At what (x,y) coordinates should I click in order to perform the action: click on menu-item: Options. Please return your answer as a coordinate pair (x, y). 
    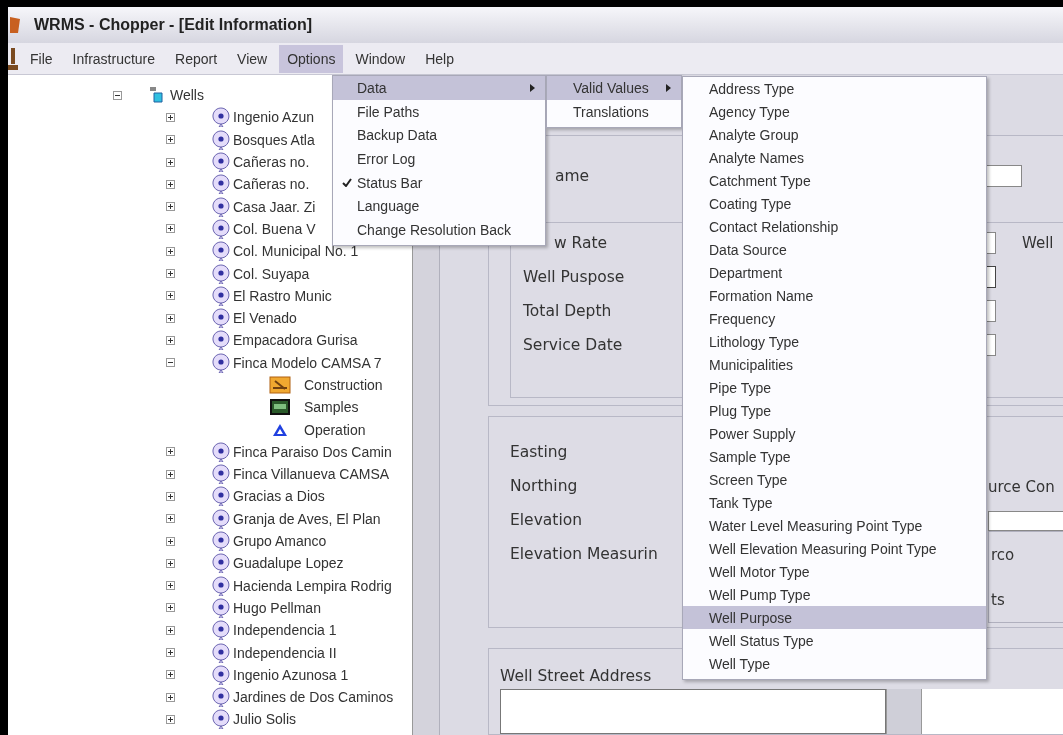
    Looking at the image, I should click on (311, 58).